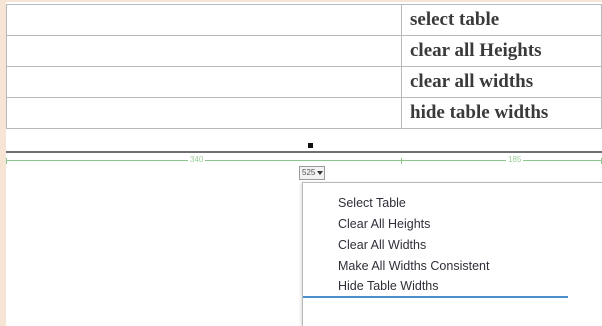 The image size is (602, 326). What do you see at coordinates (452, 266) in the screenshot?
I see `menu-item-make-all-widths-consistent: Make All Widths Consistent` at bounding box center [452, 266].